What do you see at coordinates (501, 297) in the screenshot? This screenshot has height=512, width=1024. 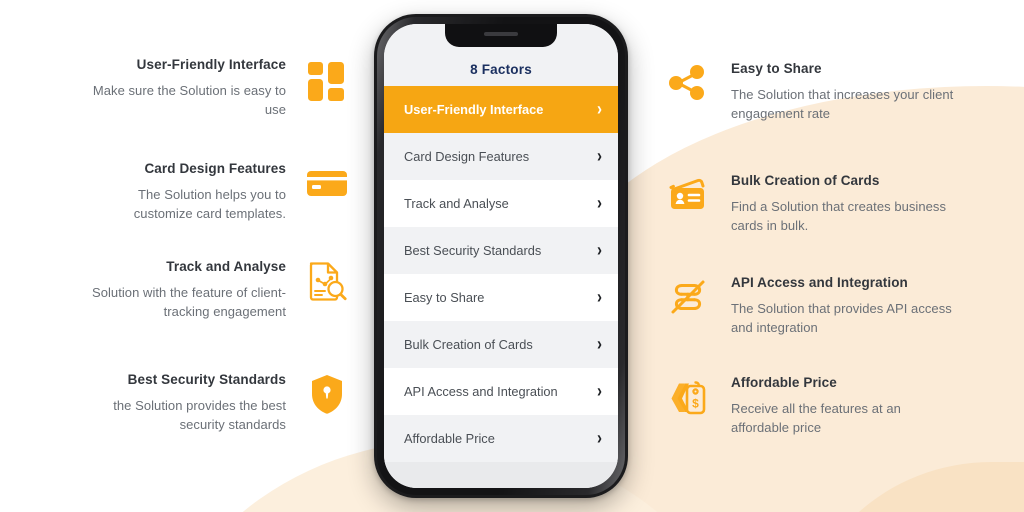 I see `list-item-easy-to-share: Easy to Share ›` at bounding box center [501, 297].